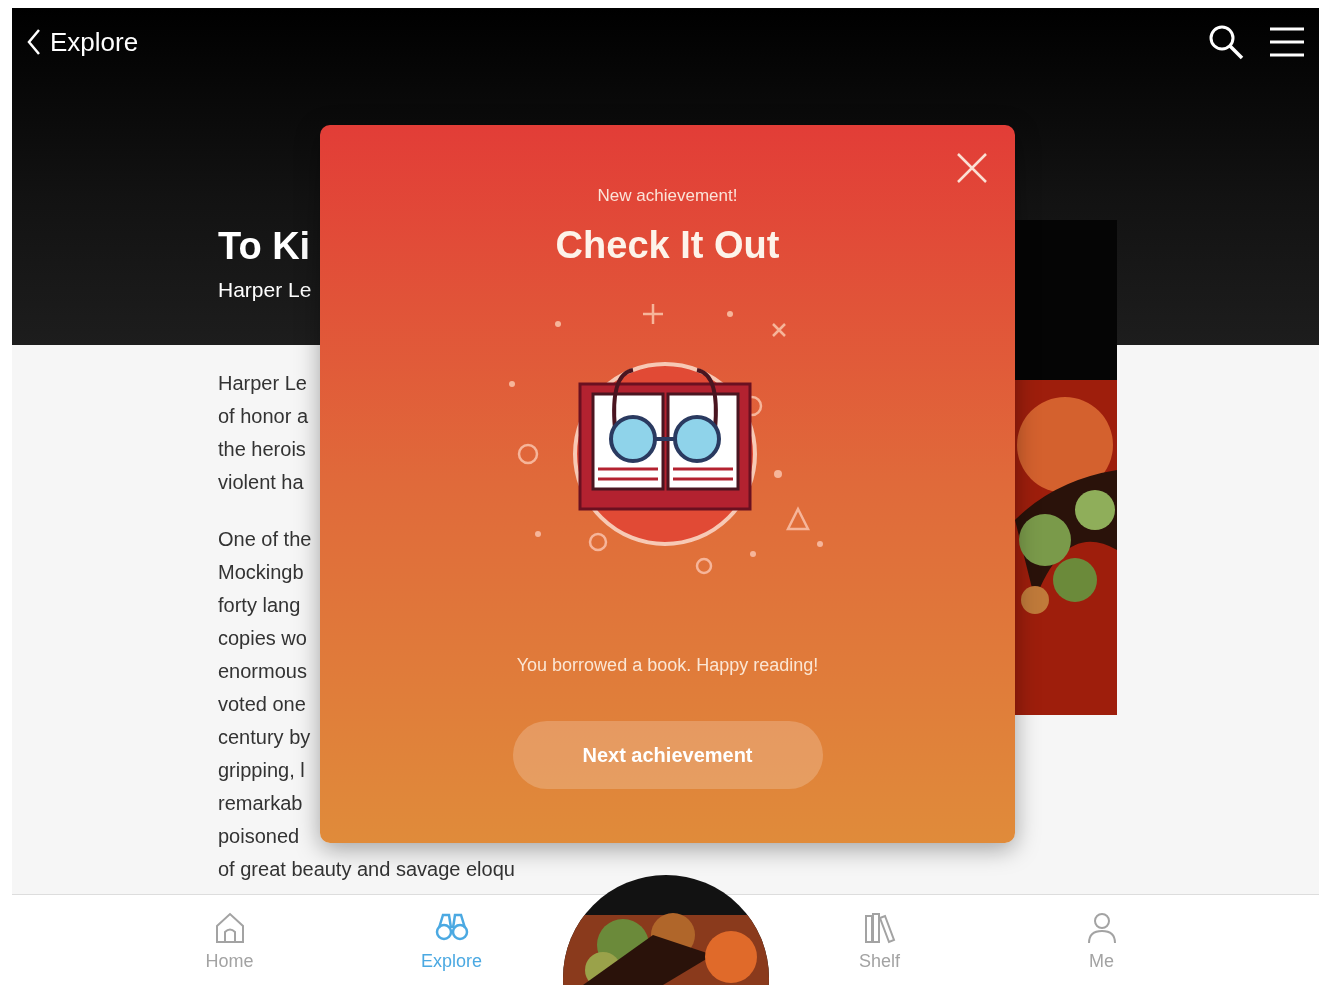  Describe the element at coordinates (972, 168) in the screenshot. I see `close-button` at that location.